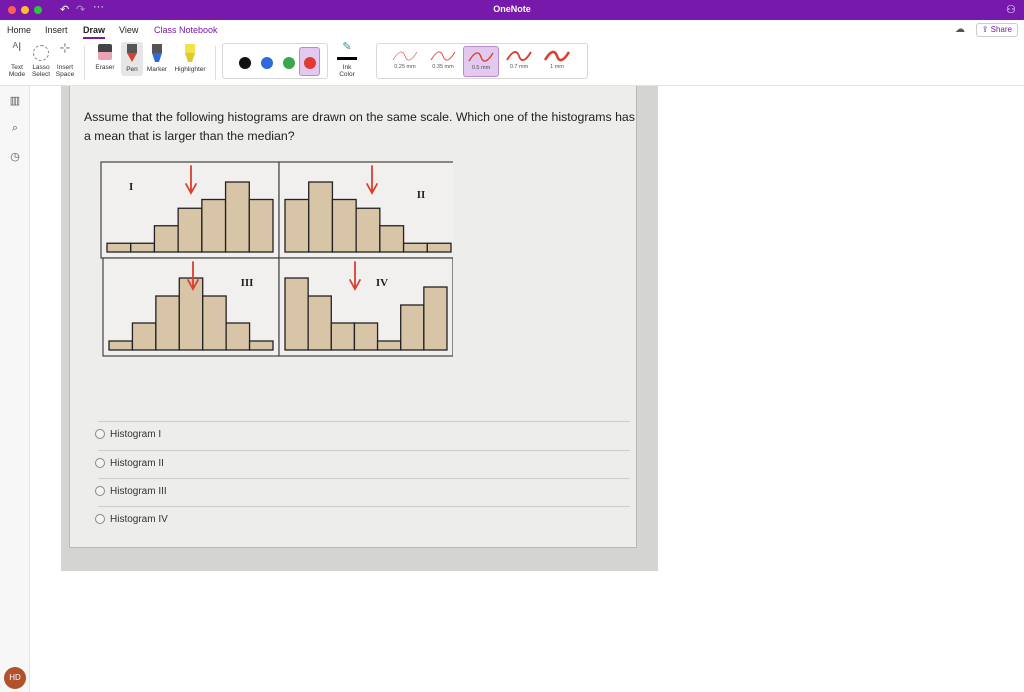 Image resolution: width=1024 pixels, height=692 pixels. I want to click on marker-icon, so click(157, 53).